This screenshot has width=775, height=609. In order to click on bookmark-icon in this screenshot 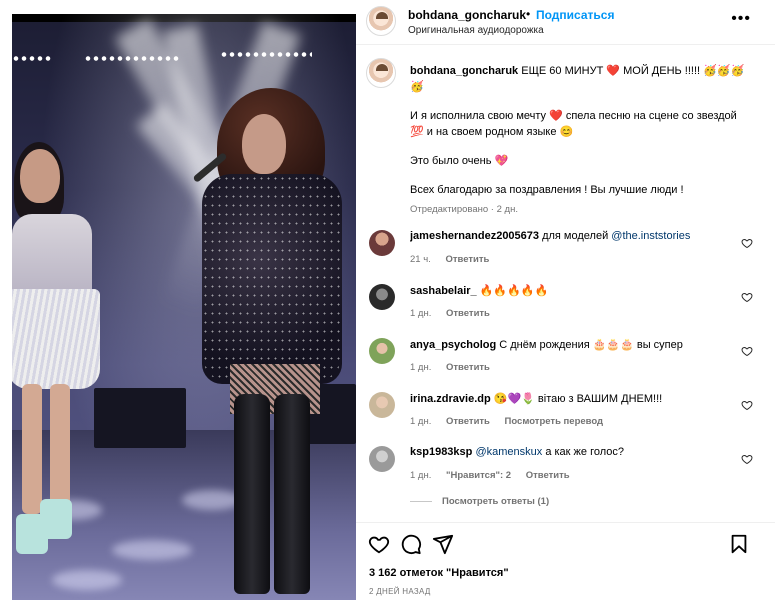, I will do `click(739, 544)`.